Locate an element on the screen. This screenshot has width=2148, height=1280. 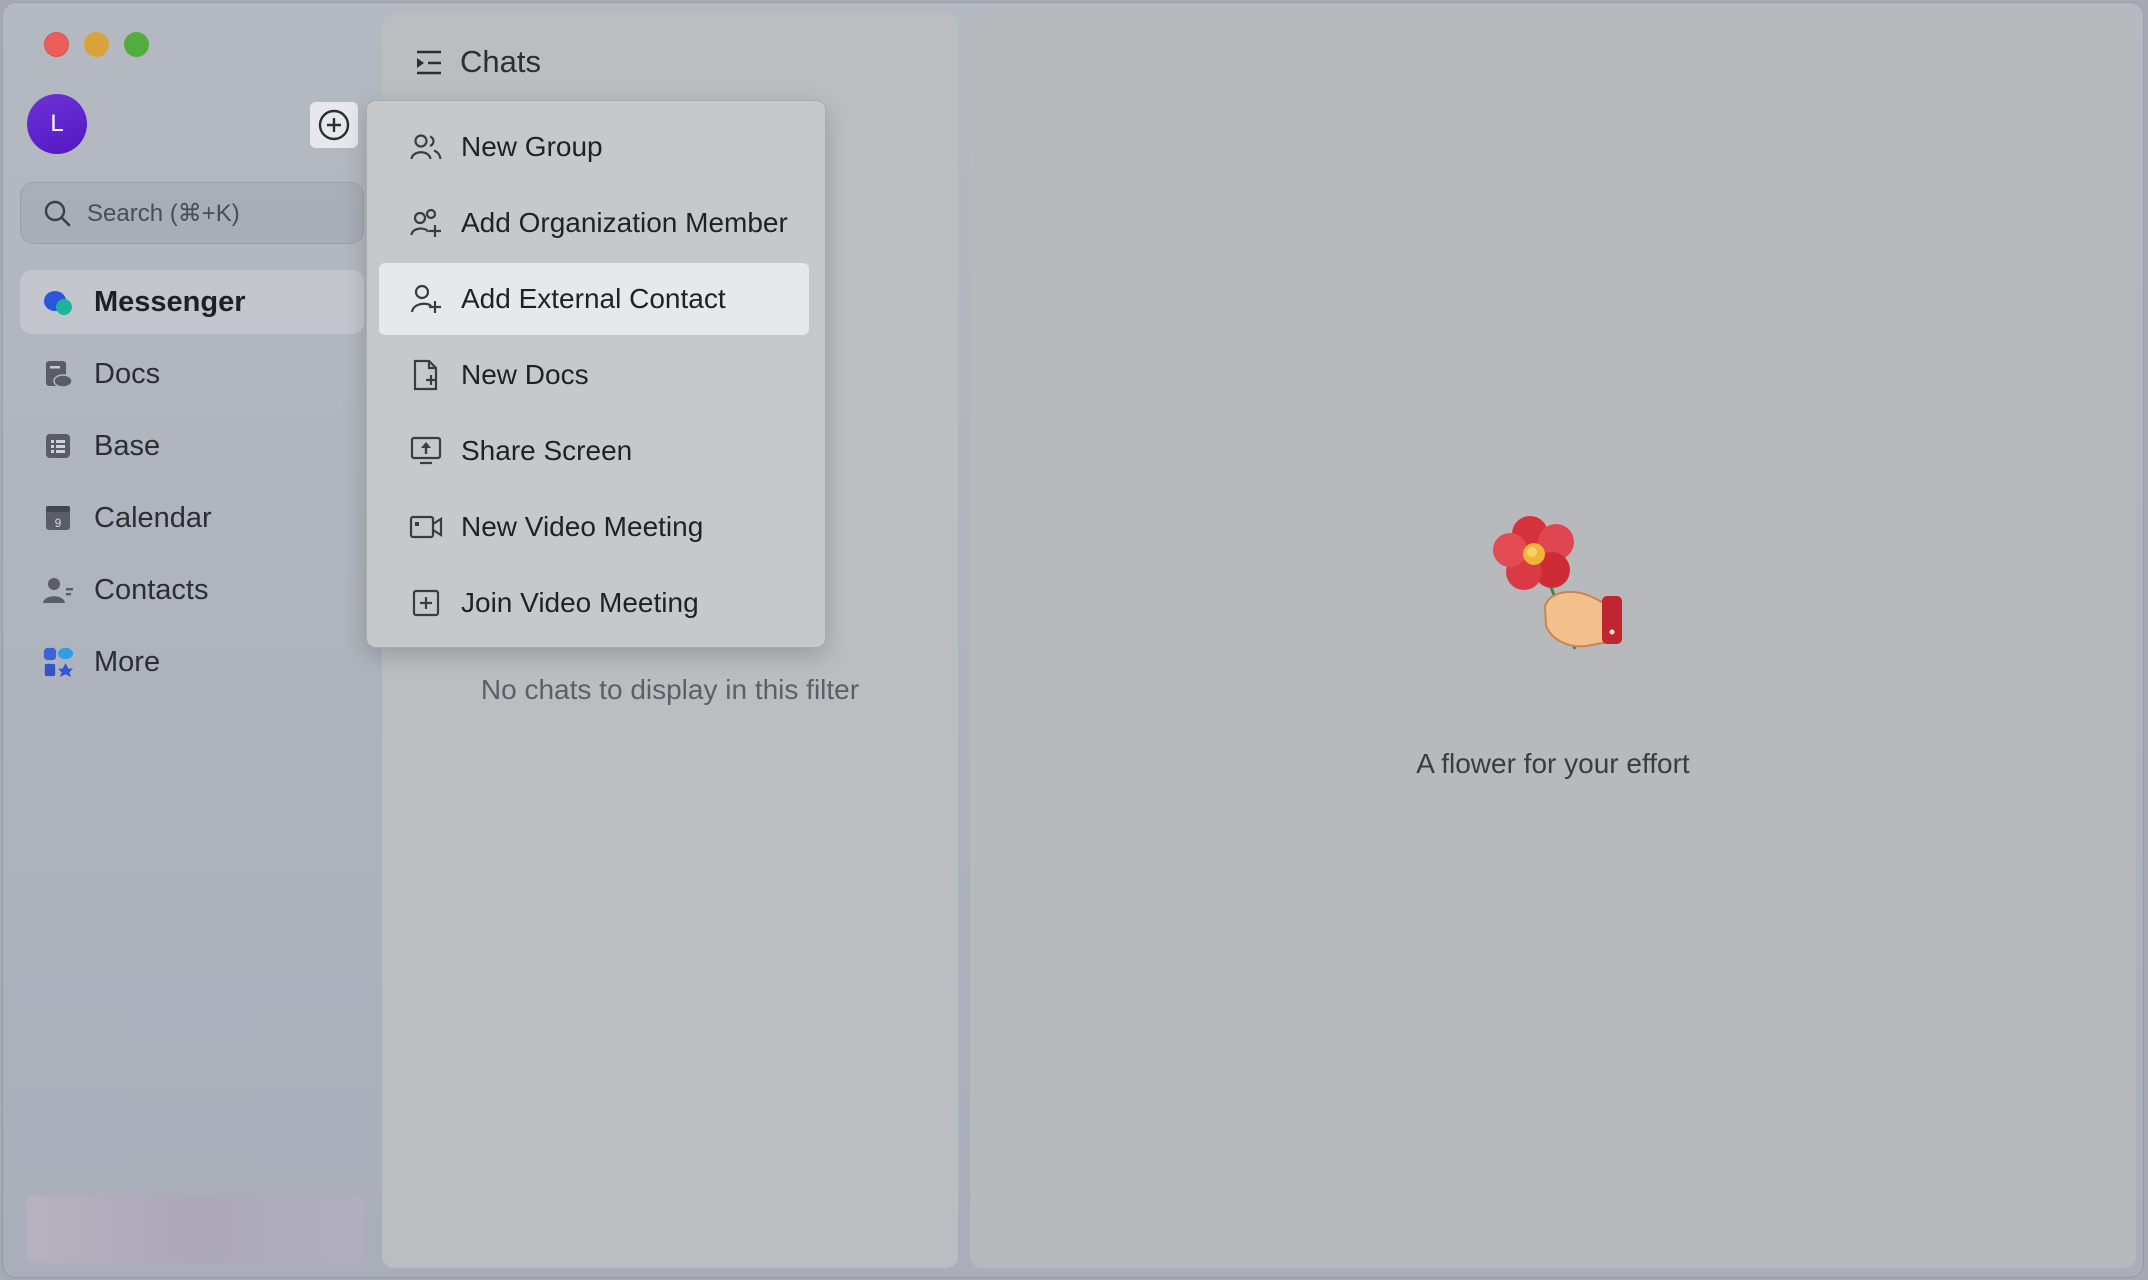
sidebar-item-more: More is located at coordinates (192, 662).